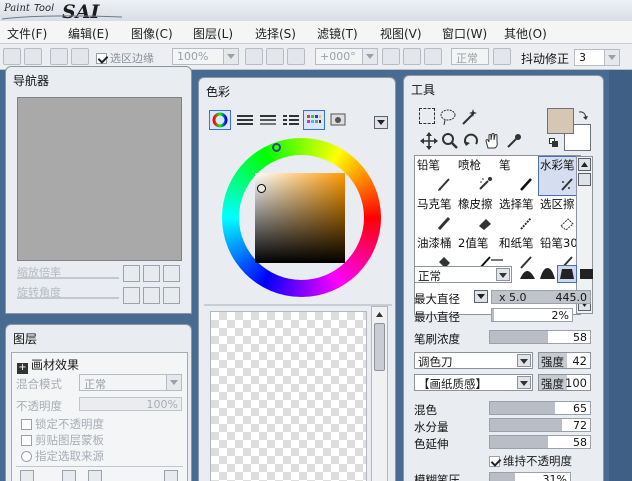  Describe the element at coordinates (291, 120) in the screenshot. I see `mixer-tab` at that location.